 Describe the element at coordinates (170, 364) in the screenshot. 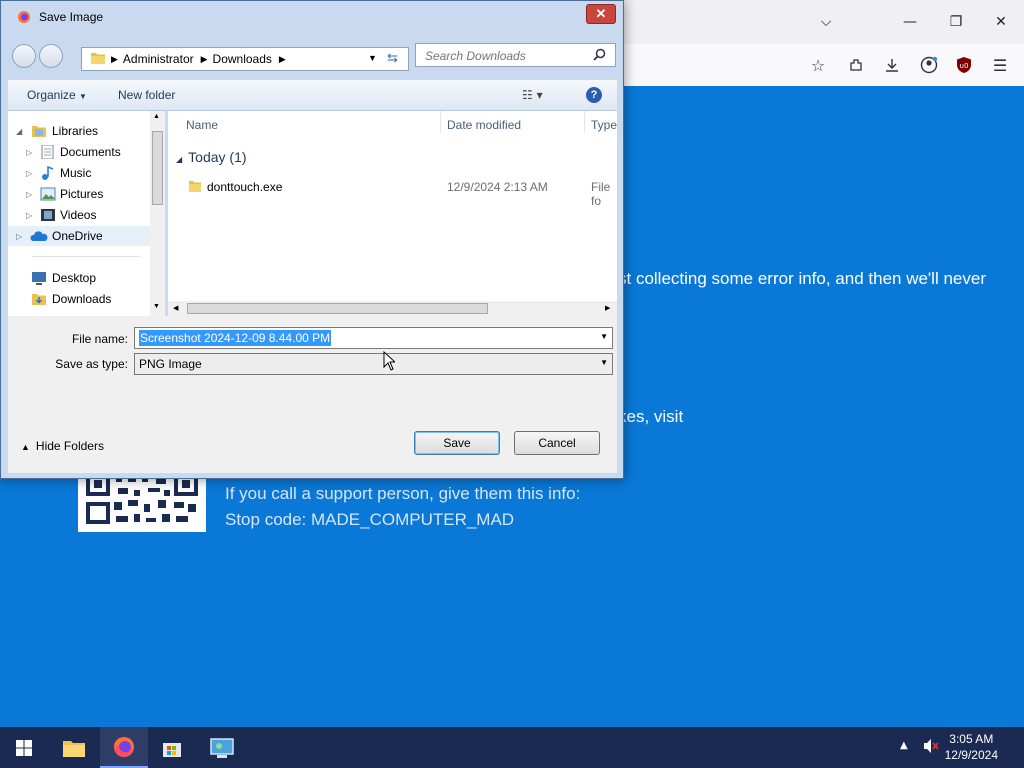

I see `save-type-value: PNG Image` at that location.